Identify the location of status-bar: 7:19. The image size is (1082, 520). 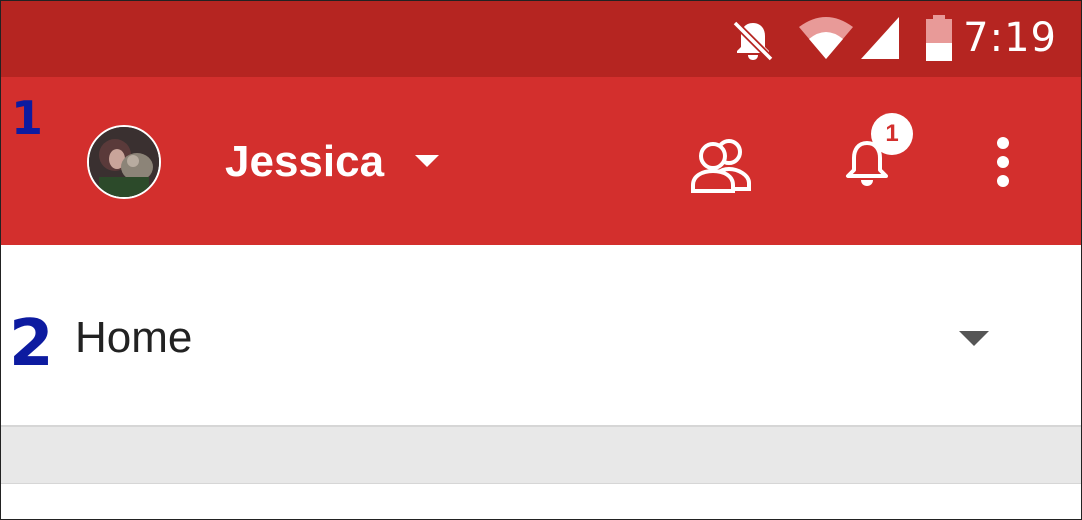
(541, 39).